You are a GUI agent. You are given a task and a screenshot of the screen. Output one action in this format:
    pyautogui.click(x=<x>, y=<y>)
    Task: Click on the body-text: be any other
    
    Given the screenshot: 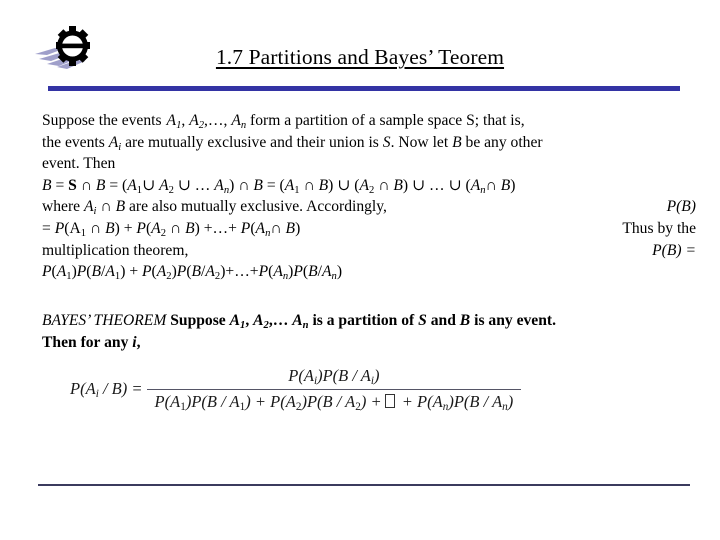 What is the action you would take?
    pyautogui.click(x=504, y=142)
    